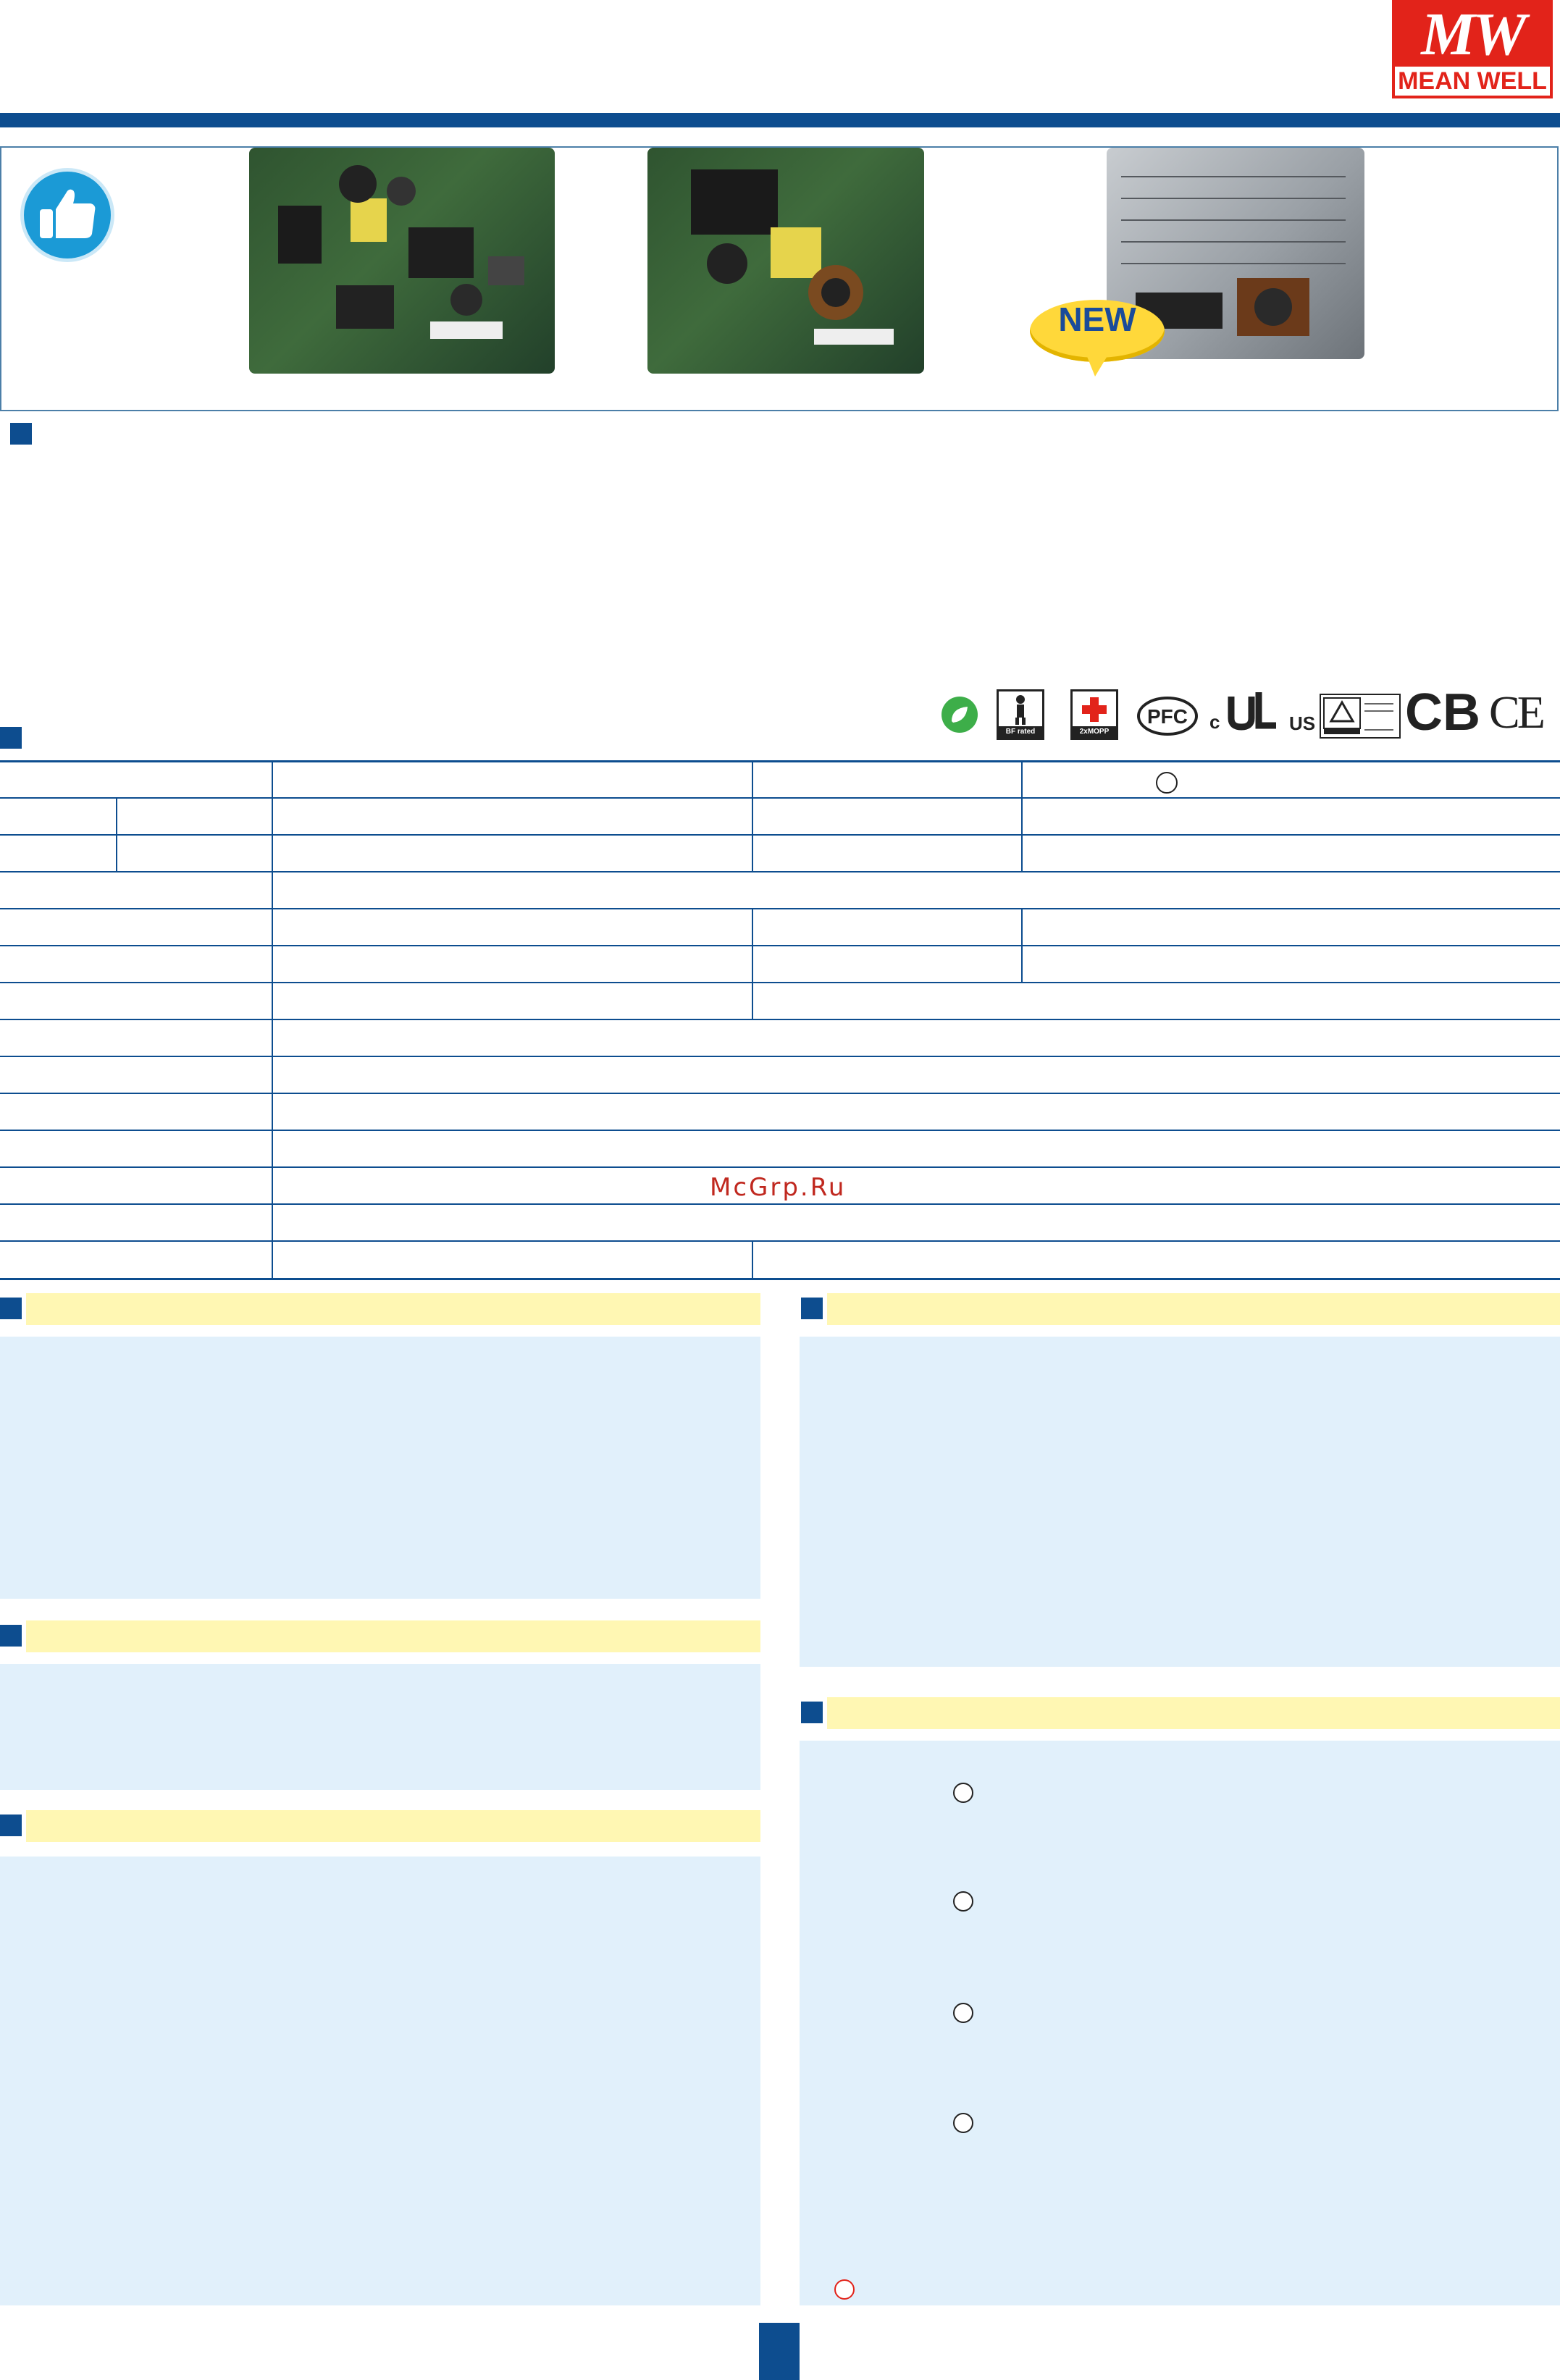 This screenshot has width=1560, height=2380. What do you see at coordinates (778, 1187) in the screenshot?
I see `watermark: McGrp.Ru` at bounding box center [778, 1187].